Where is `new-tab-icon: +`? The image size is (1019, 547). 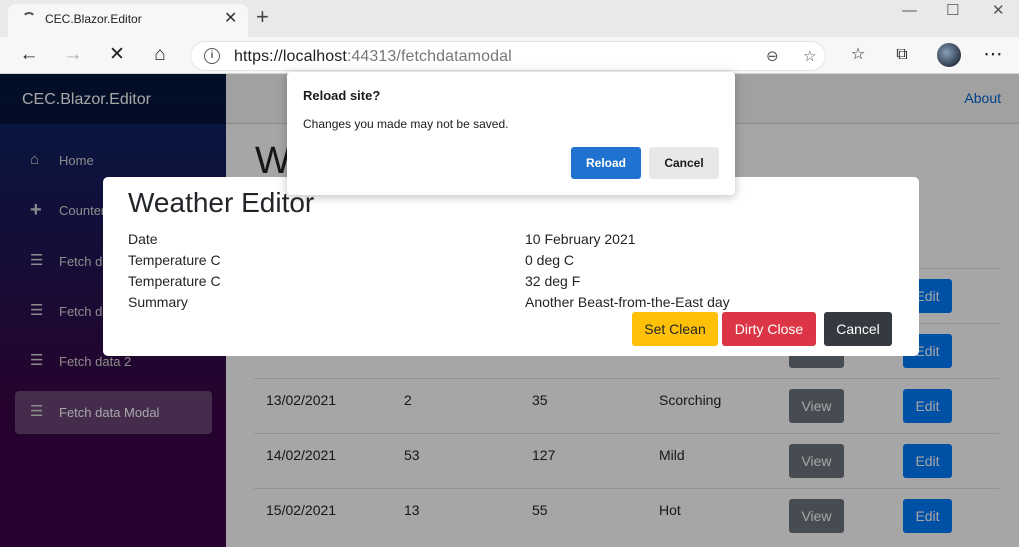
new-tab-icon: + is located at coordinates (262, 17).